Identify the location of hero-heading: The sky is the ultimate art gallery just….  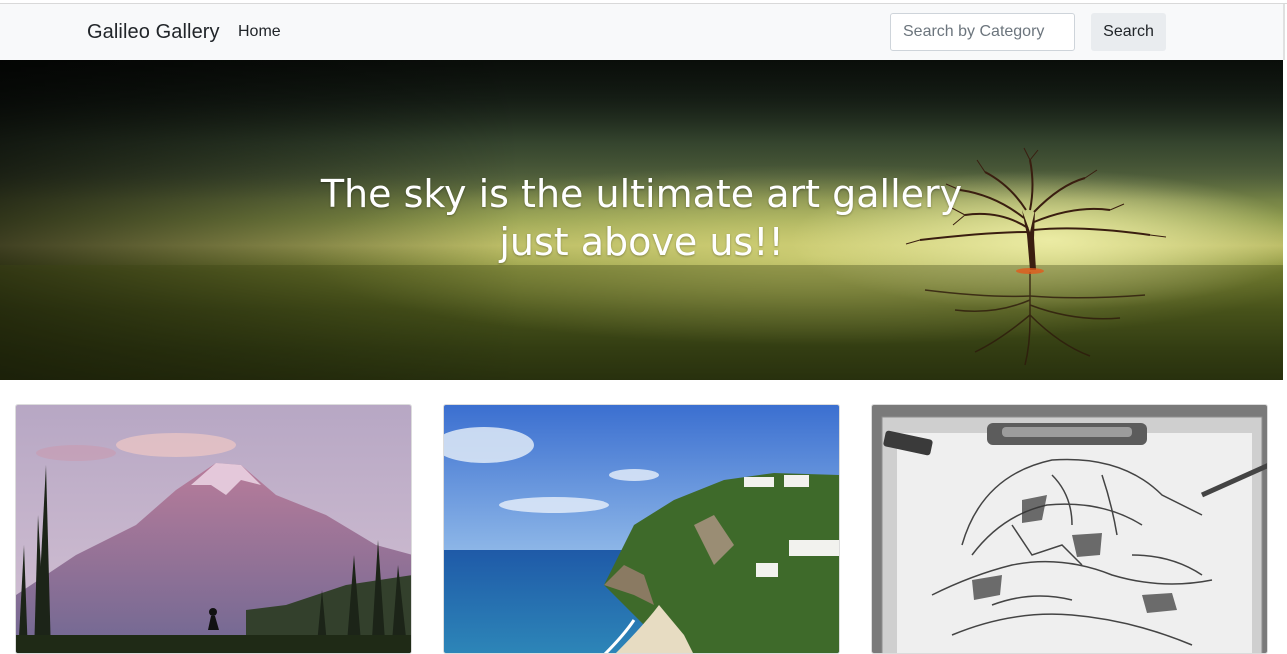
(641, 218).